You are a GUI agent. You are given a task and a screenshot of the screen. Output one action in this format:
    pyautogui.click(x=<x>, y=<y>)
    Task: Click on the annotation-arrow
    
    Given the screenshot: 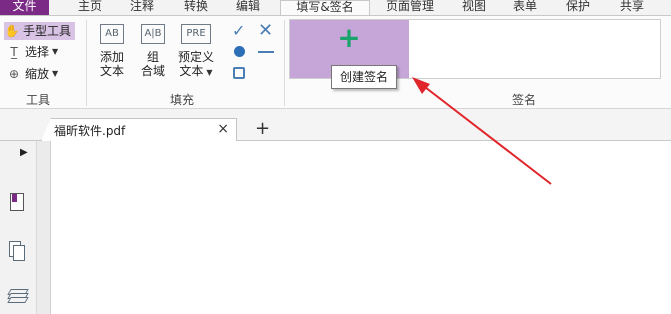 What is the action you would take?
    pyautogui.click(x=482, y=131)
    